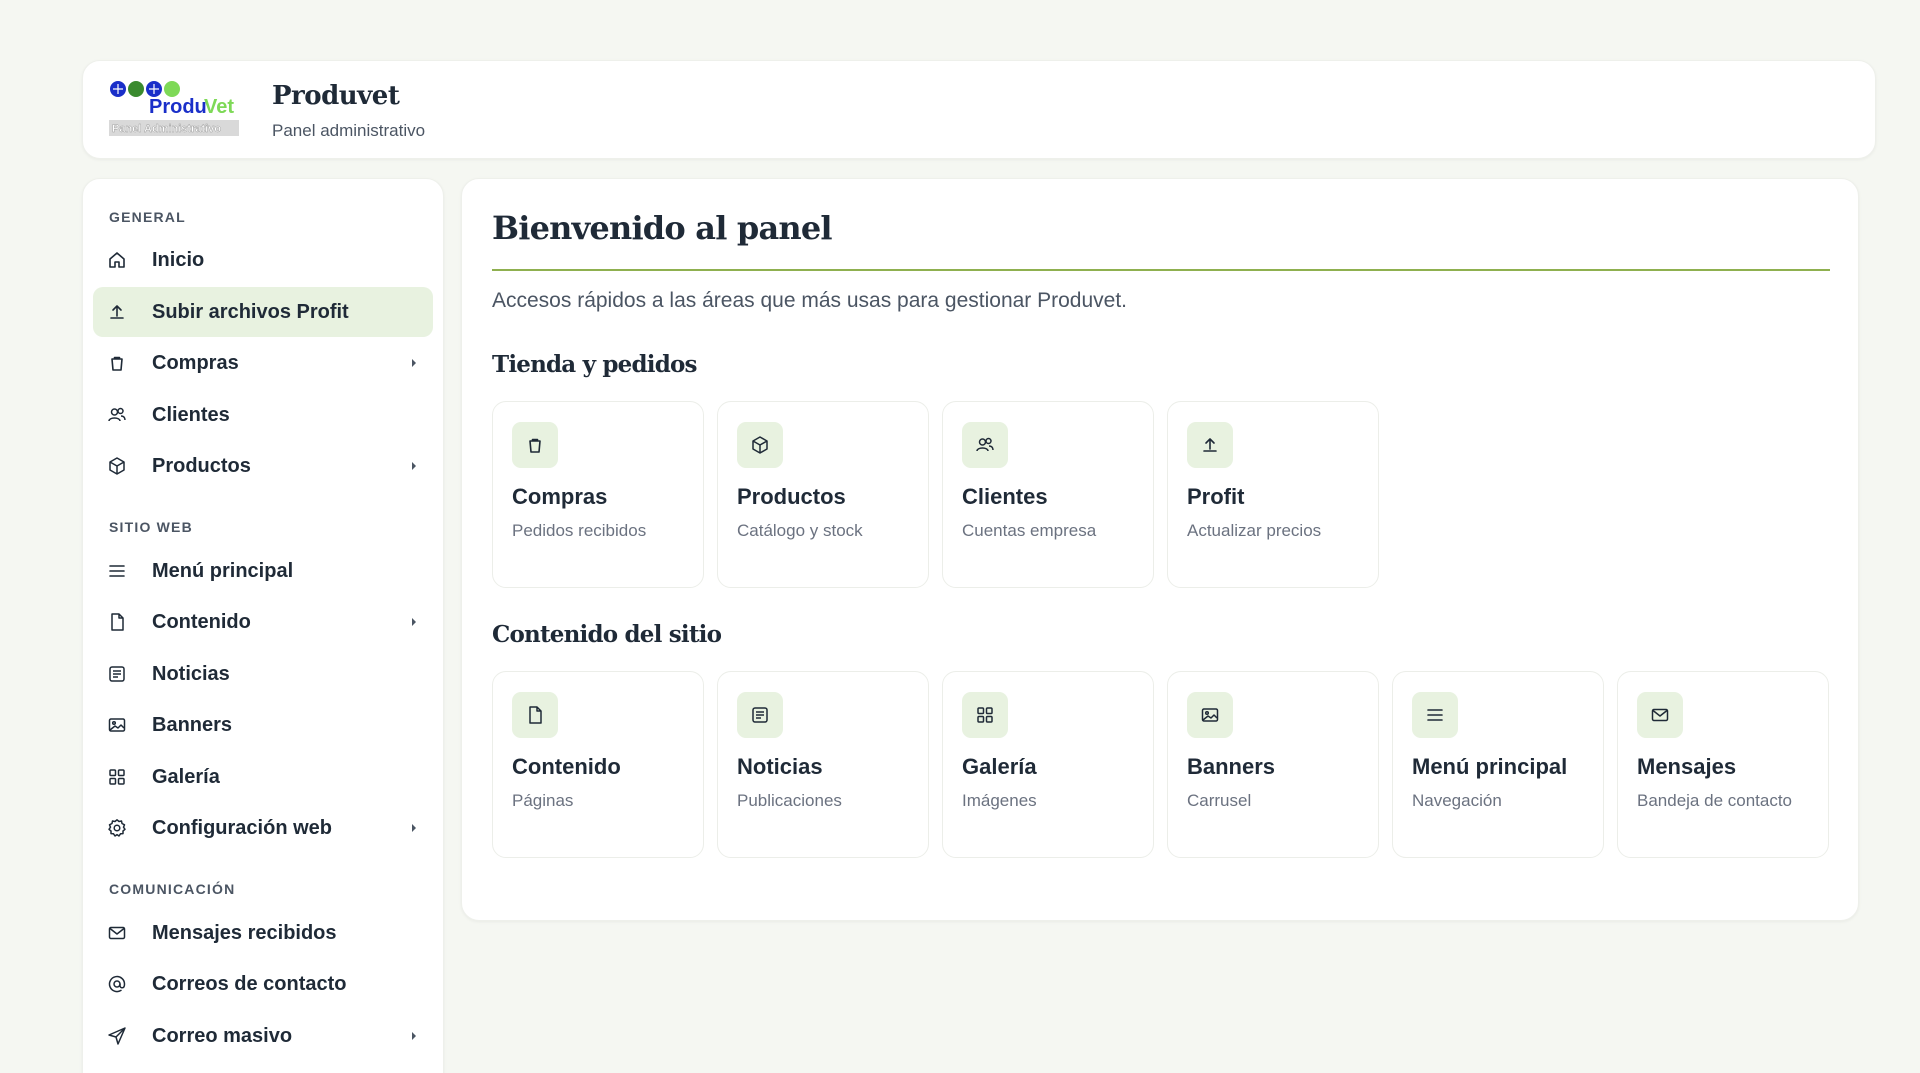 The width and height of the screenshot is (1920, 1073). Describe the element at coordinates (219, 107) in the screenshot. I see `svg-text: Vet` at that location.